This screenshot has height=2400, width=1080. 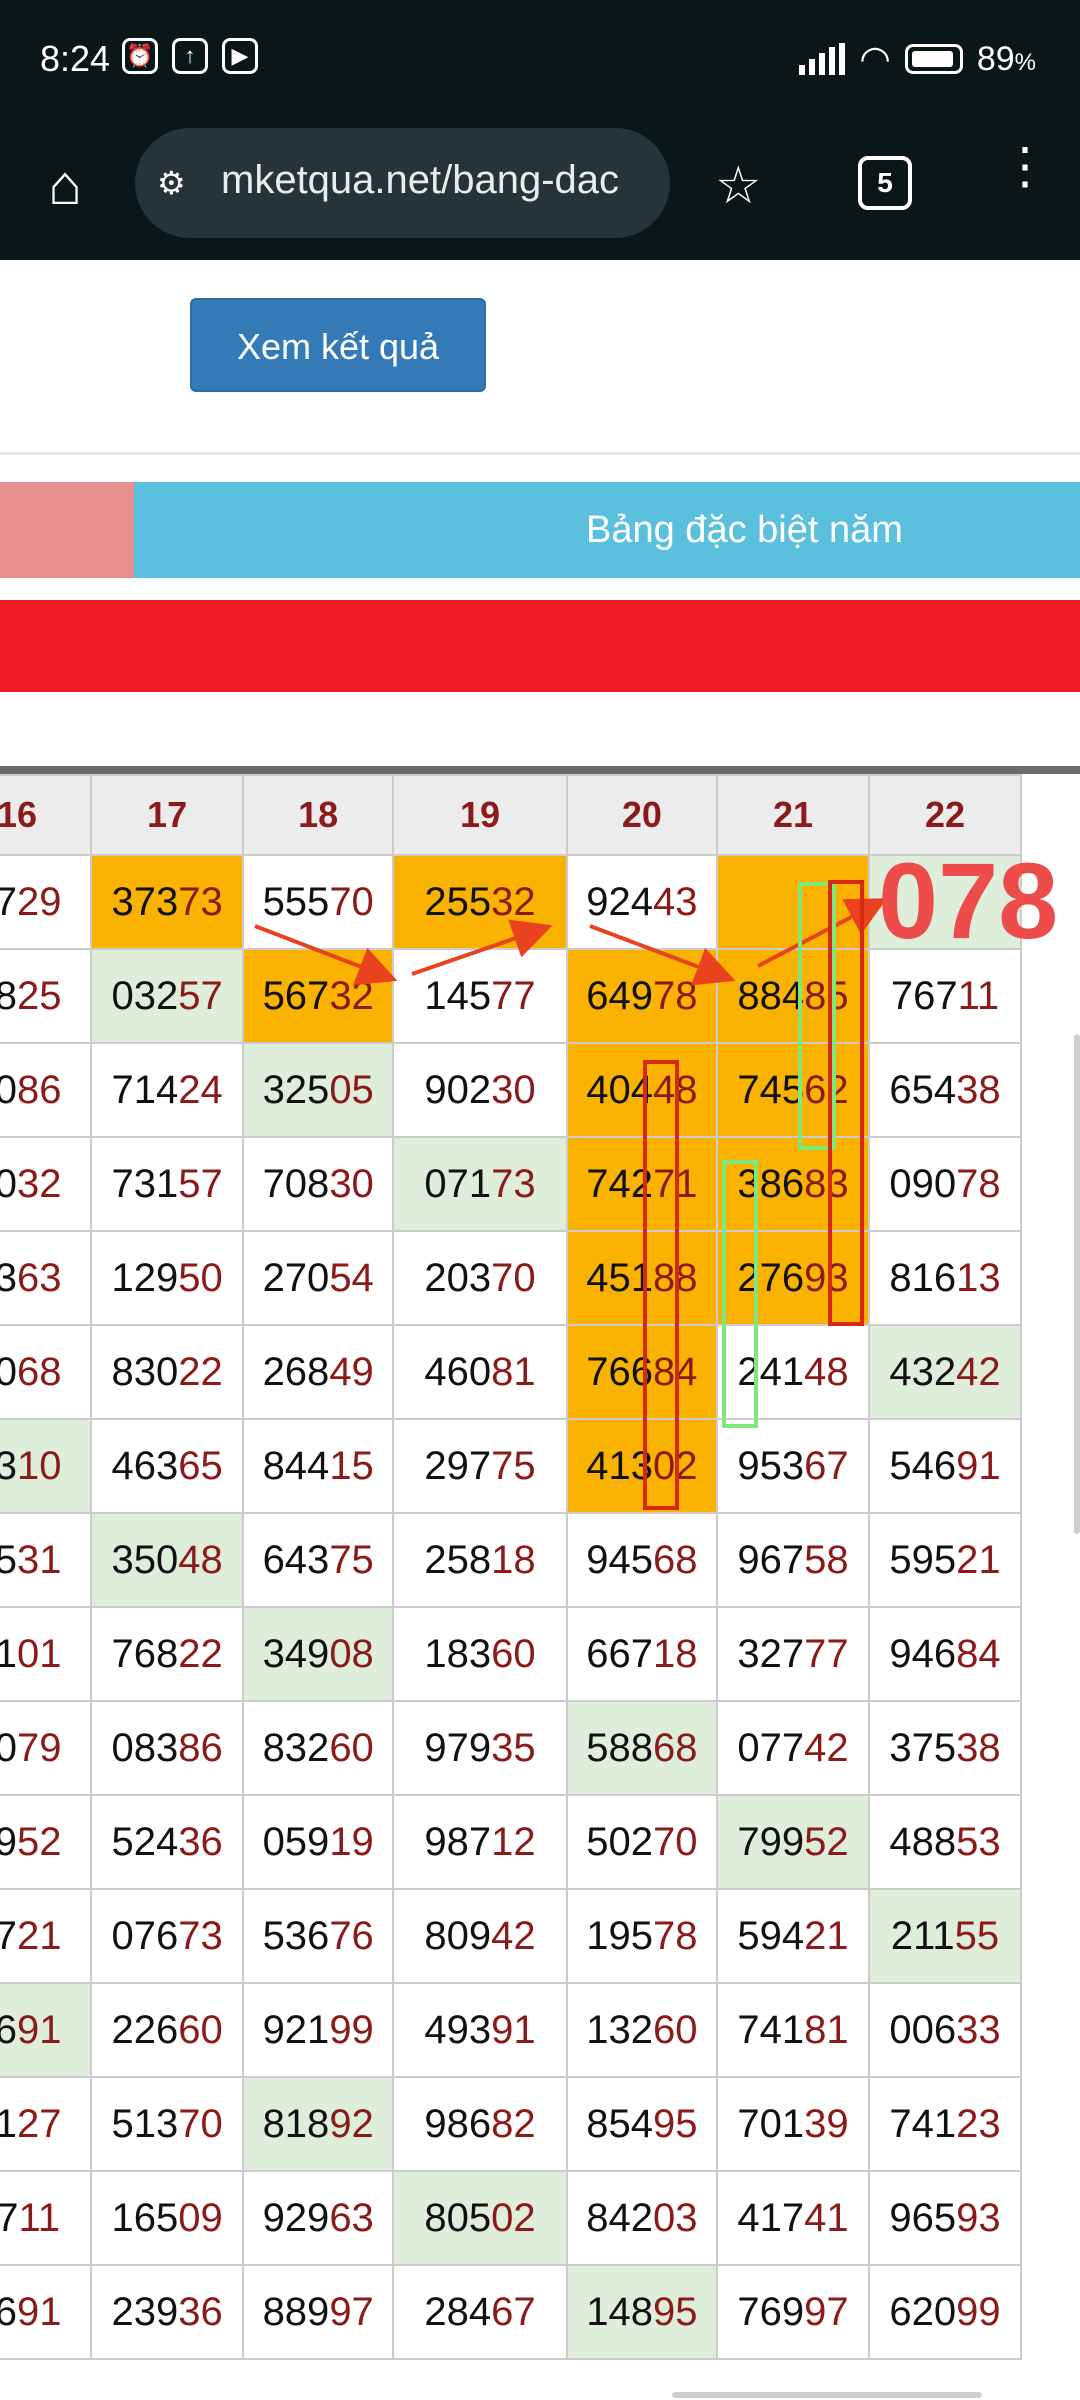 What do you see at coordinates (675, 1183) in the screenshot?
I see `cell-digits-last-two: 71` at bounding box center [675, 1183].